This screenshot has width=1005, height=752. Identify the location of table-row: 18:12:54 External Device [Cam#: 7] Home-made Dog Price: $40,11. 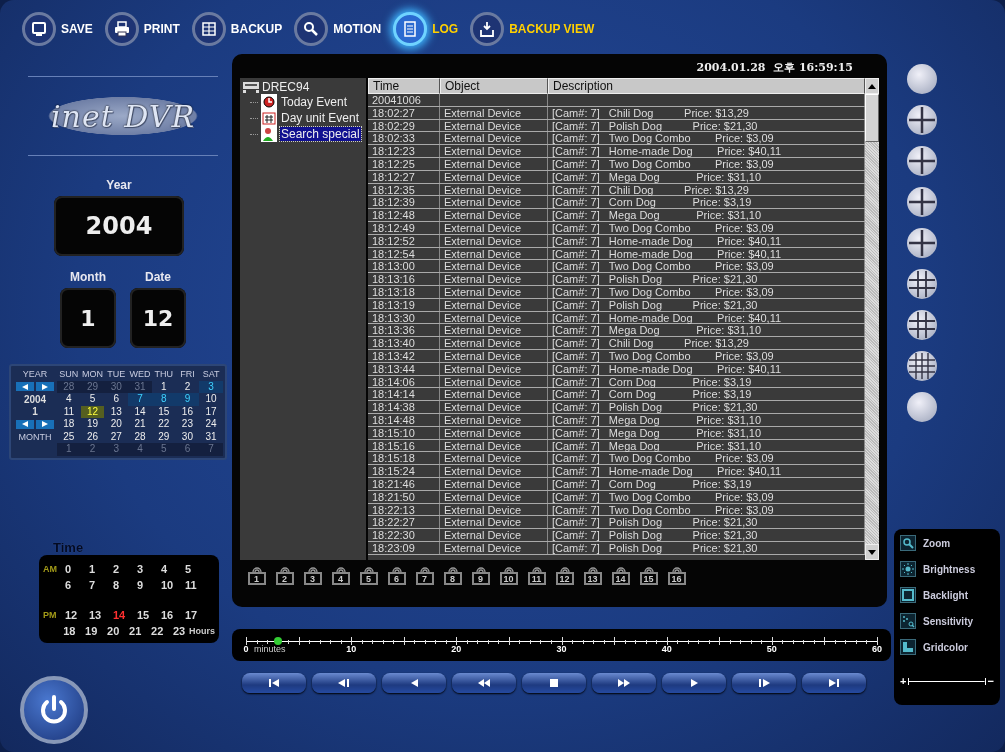
(616, 254).